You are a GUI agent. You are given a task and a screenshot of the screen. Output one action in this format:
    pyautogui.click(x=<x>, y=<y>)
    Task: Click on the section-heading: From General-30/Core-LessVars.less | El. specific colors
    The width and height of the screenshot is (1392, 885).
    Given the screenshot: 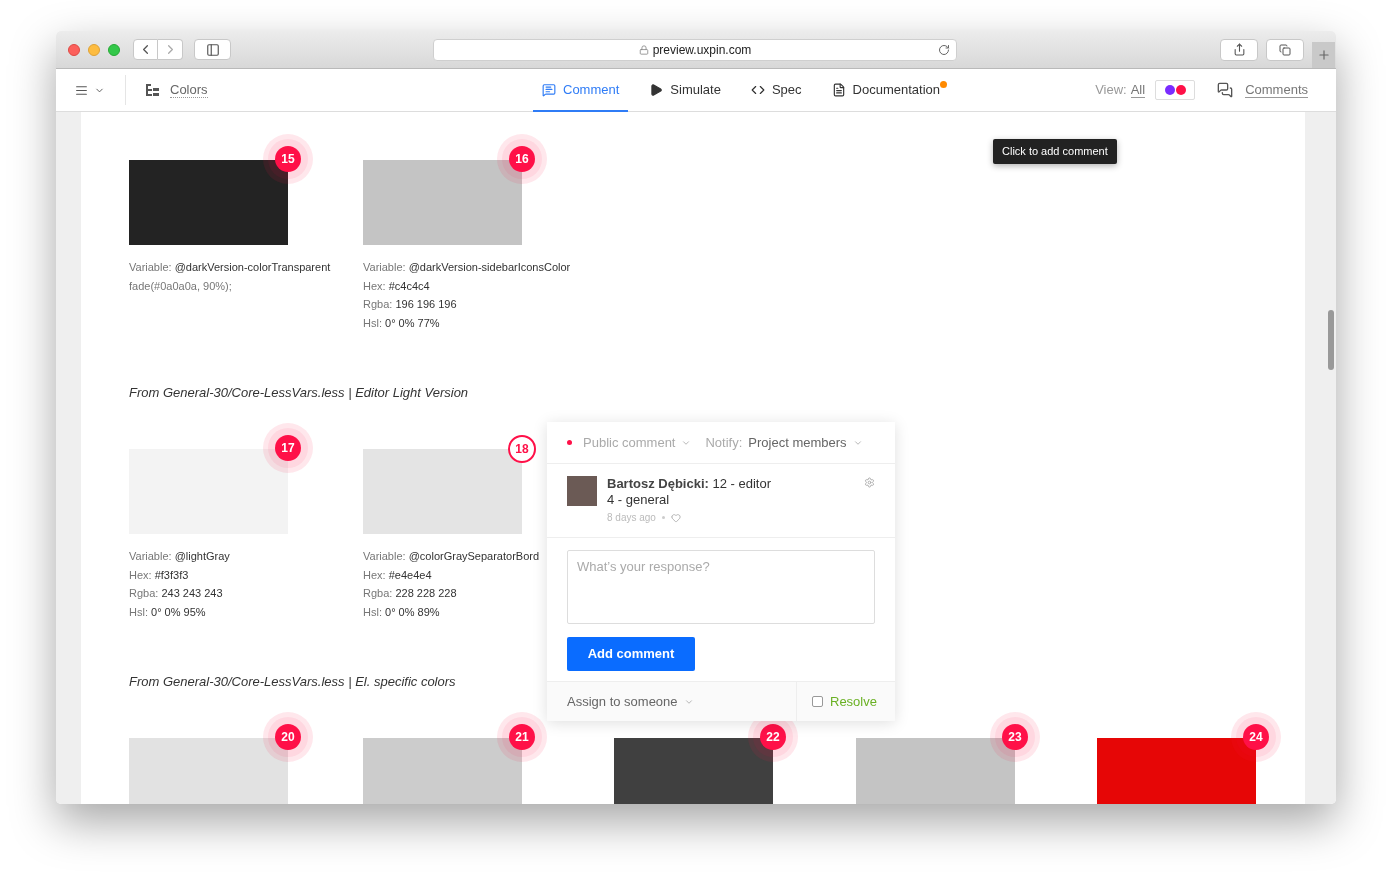 What is the action you would take?
    pyautogui.click(x=293, y=681)
    